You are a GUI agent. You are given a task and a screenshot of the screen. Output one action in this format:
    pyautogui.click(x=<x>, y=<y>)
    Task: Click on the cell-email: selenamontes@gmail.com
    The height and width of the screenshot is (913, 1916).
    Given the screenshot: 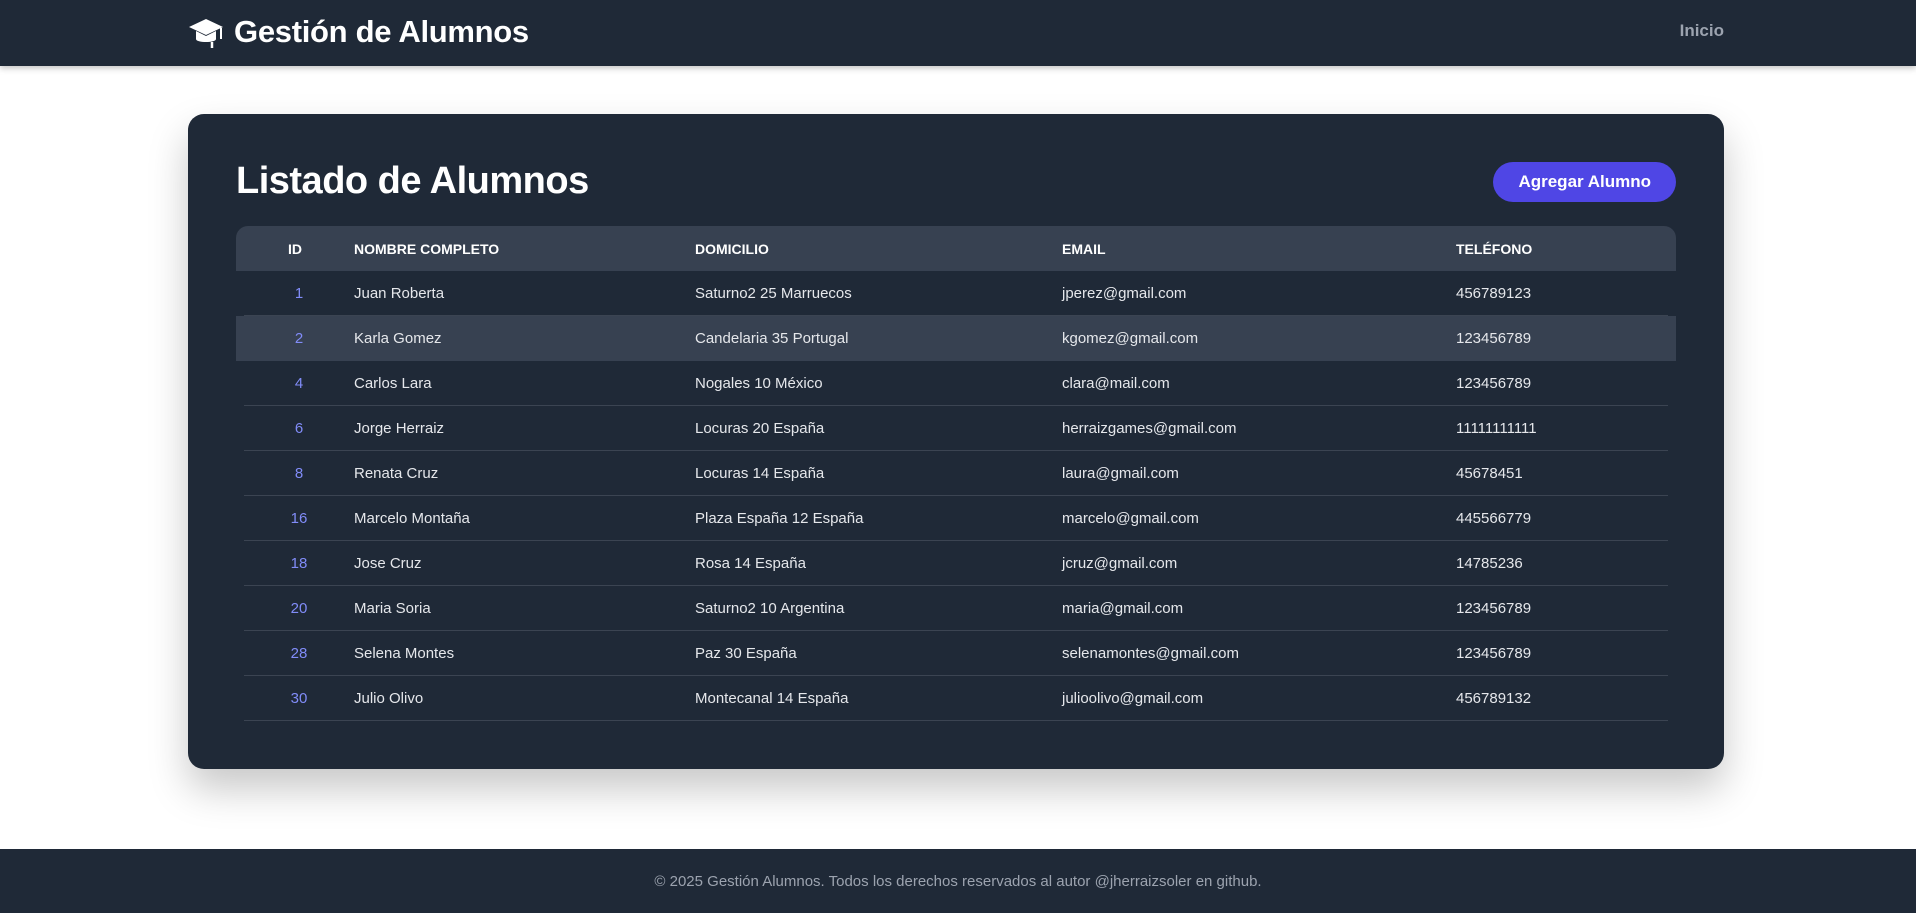 What is the action you would take?
    pyautogui.click(x=1150, y=653)
    